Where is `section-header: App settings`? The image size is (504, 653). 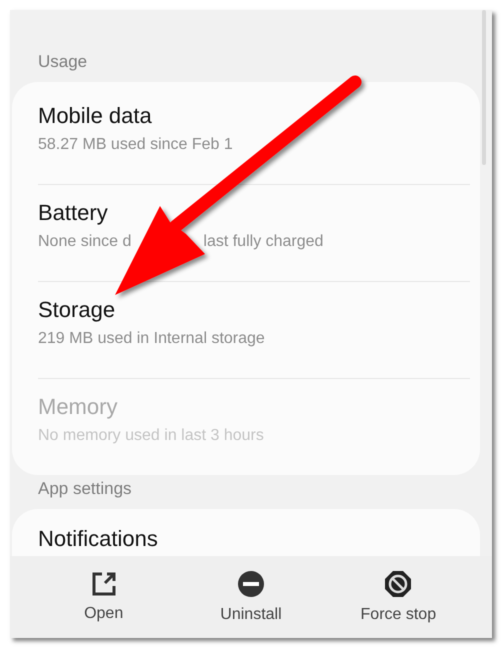 section-header: App settings is located at coordinates (85, 489).